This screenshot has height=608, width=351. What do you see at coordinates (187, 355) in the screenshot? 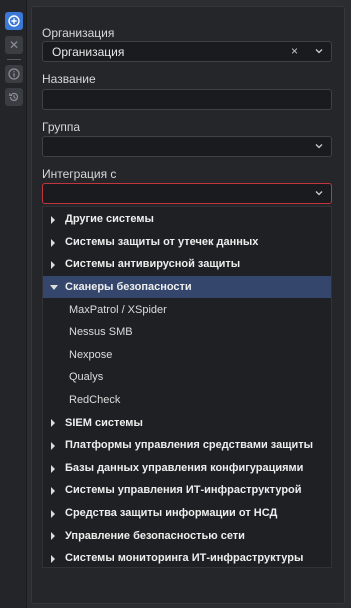
I see `tree-child-item: Nexpose` at bounding box center [187, 355].